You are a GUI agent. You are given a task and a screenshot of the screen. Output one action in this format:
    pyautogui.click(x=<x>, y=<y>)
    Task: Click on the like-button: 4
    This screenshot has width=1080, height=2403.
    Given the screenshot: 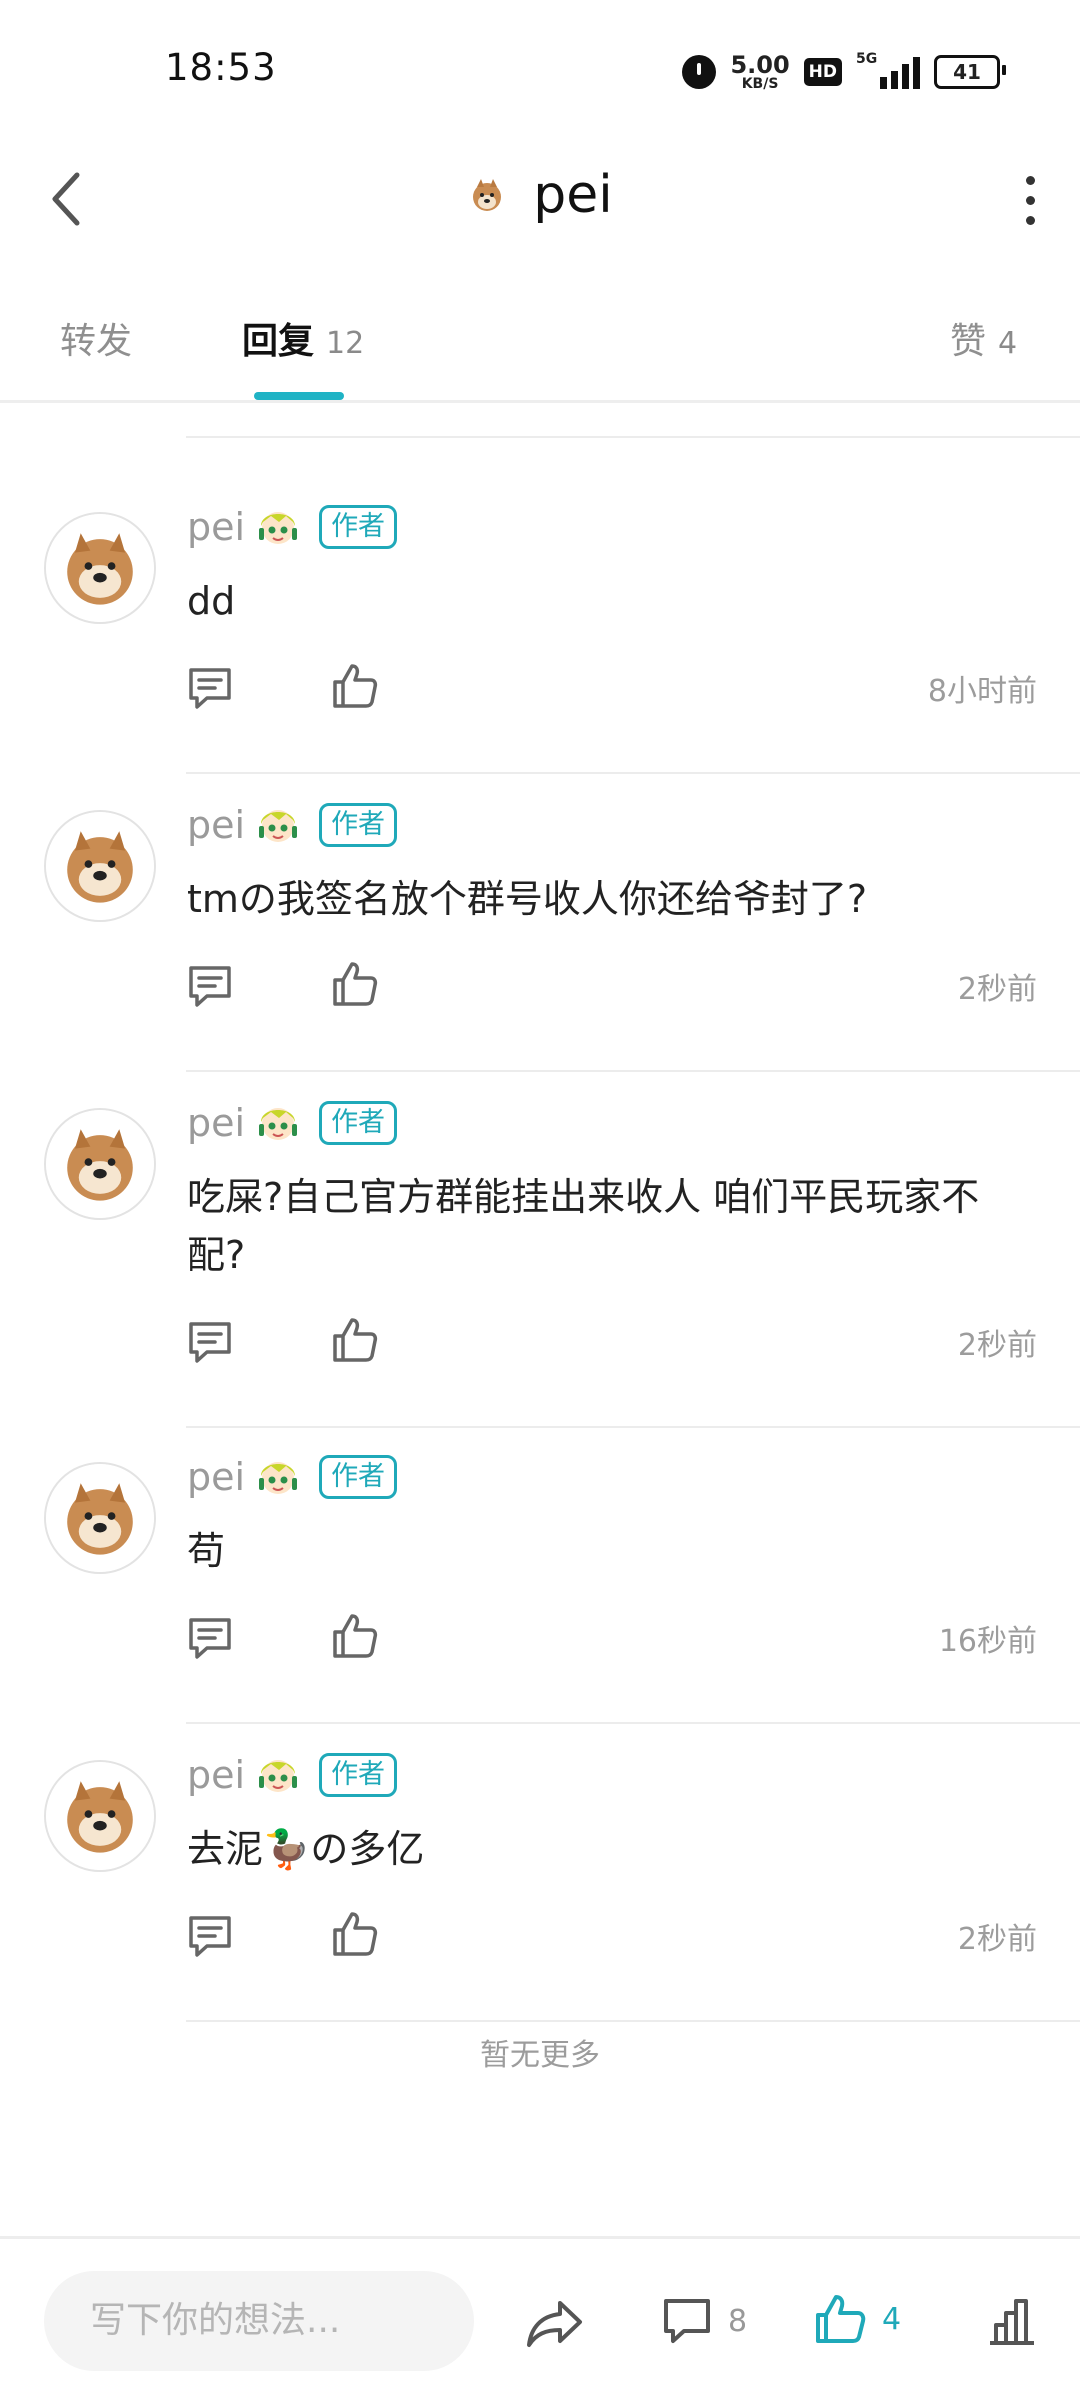 What is the action you would take?
    pyautogui.click(x=856, y=2319)
    